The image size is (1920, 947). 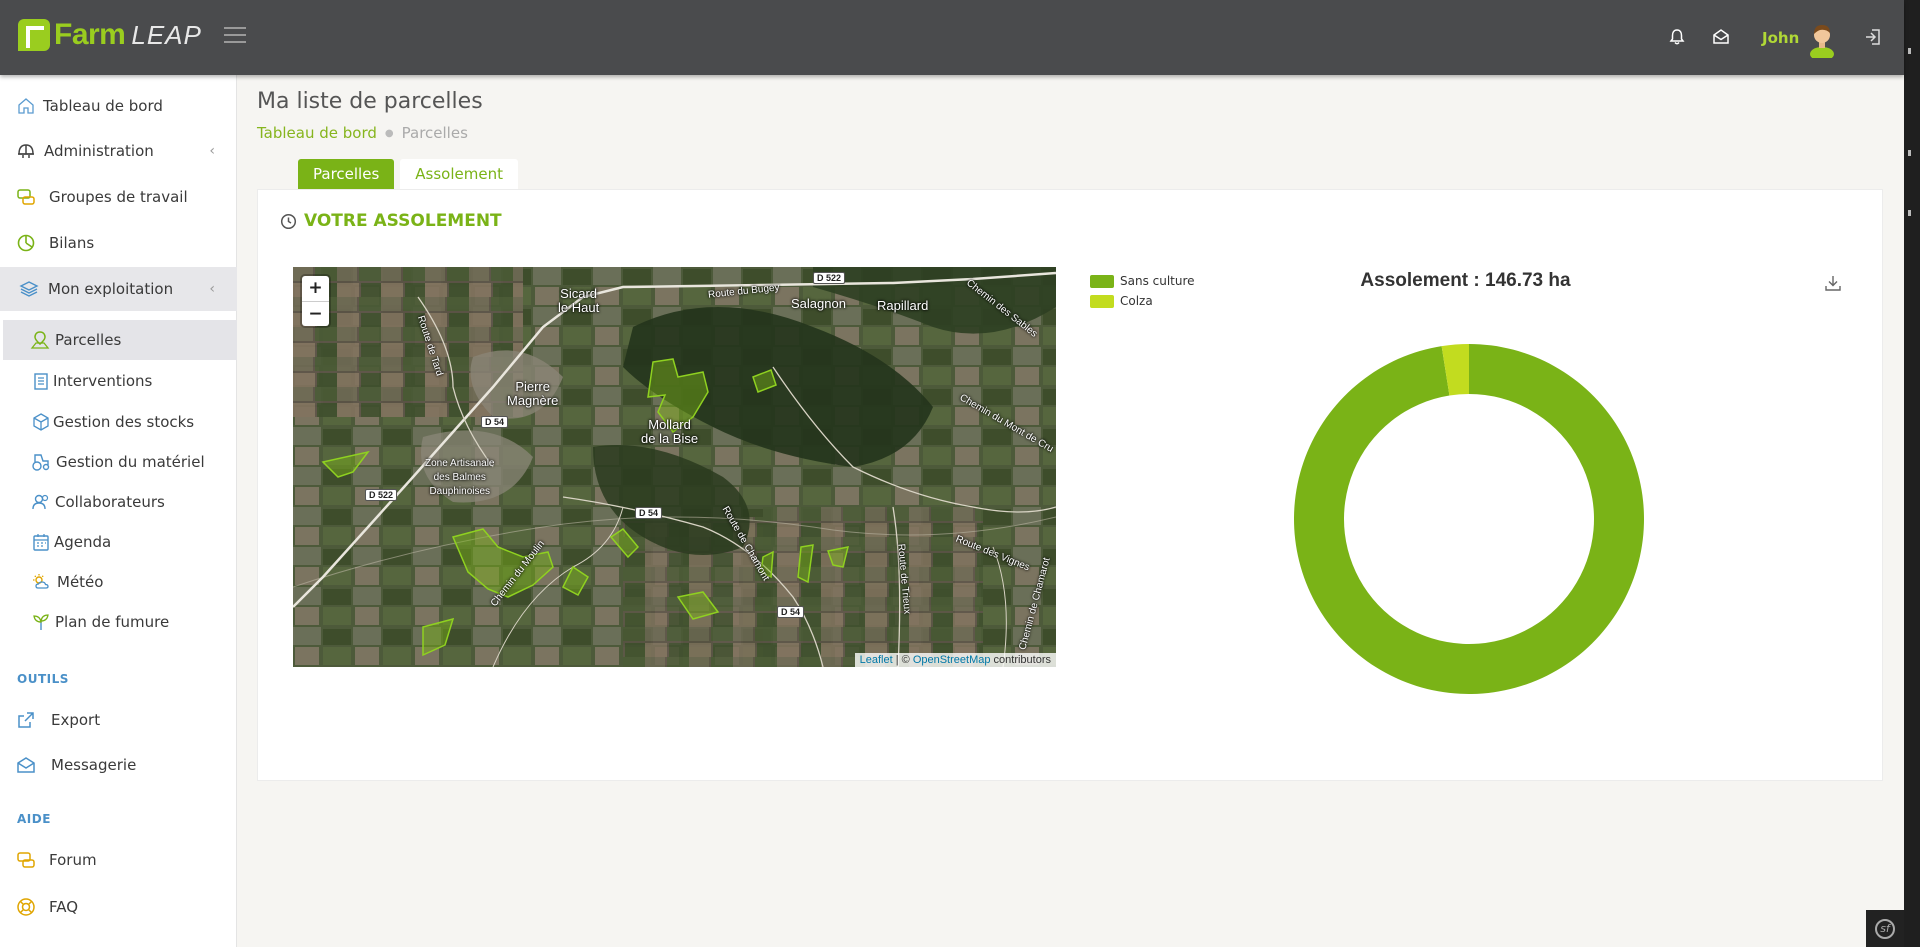 I want to click on sidebar-item-gestion-du-materiel: Gestion du matériel, so click(x=118, y=462).